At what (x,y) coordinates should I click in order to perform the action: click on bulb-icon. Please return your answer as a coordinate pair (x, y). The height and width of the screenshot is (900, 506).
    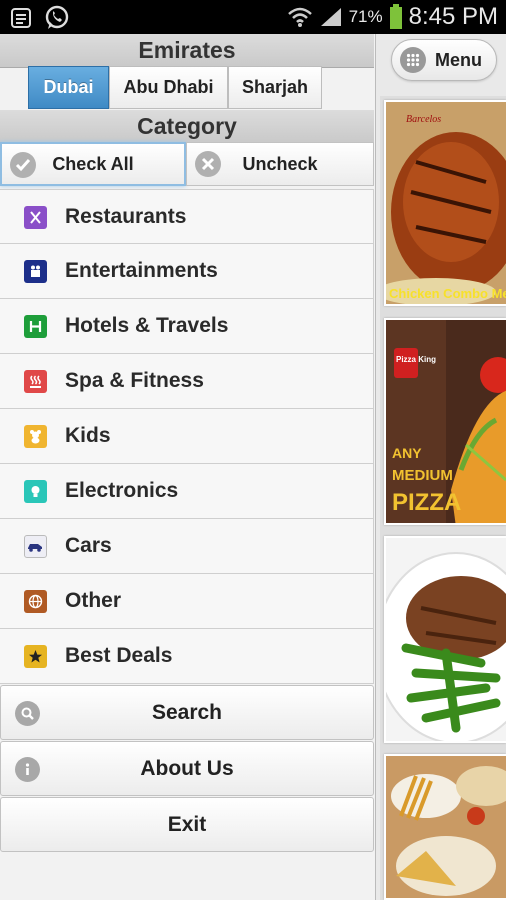
    Looking at the image, I should click on (35, 491).